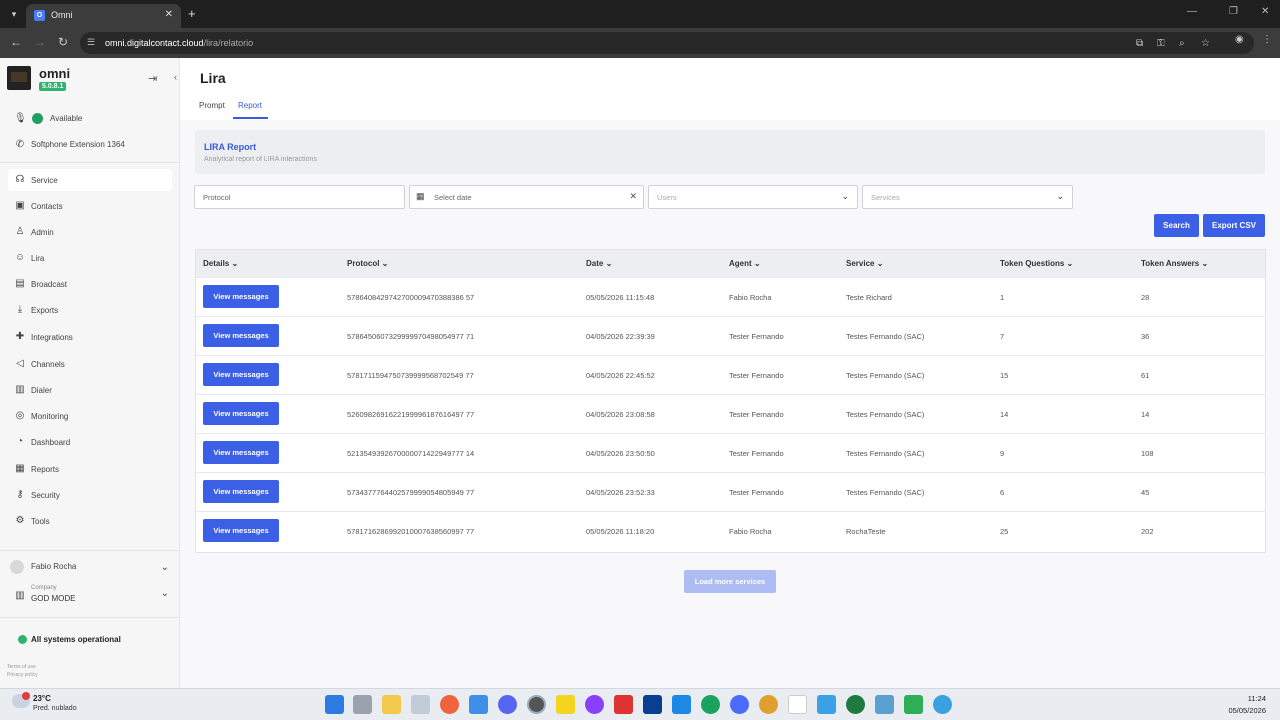 The height and width of the screenshot is (720, 1280). I want to click on terms-link: Terms of use, so click(21, 667).